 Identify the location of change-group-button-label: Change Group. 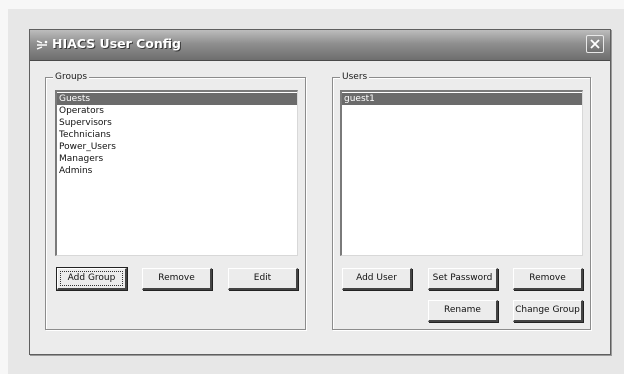
(547, 310).